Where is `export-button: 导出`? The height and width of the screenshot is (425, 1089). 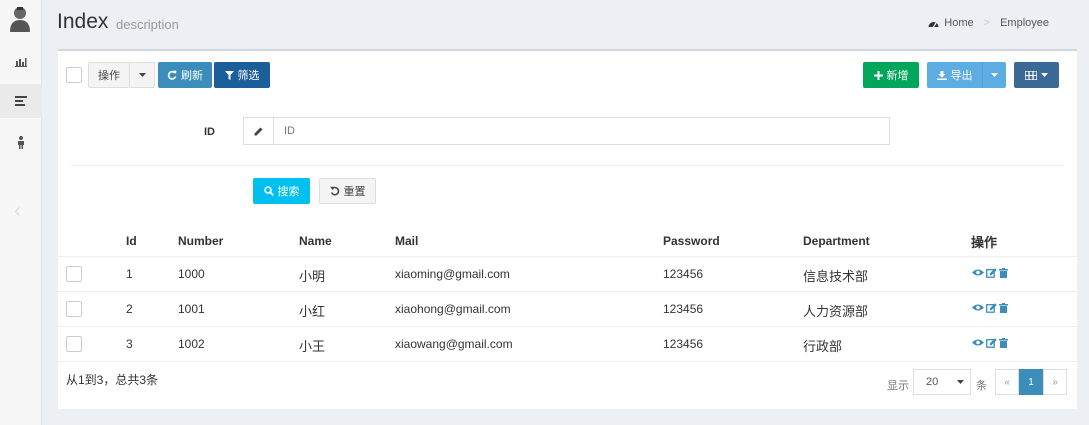
export-button: 导出 is located at coordinates (954, 75).